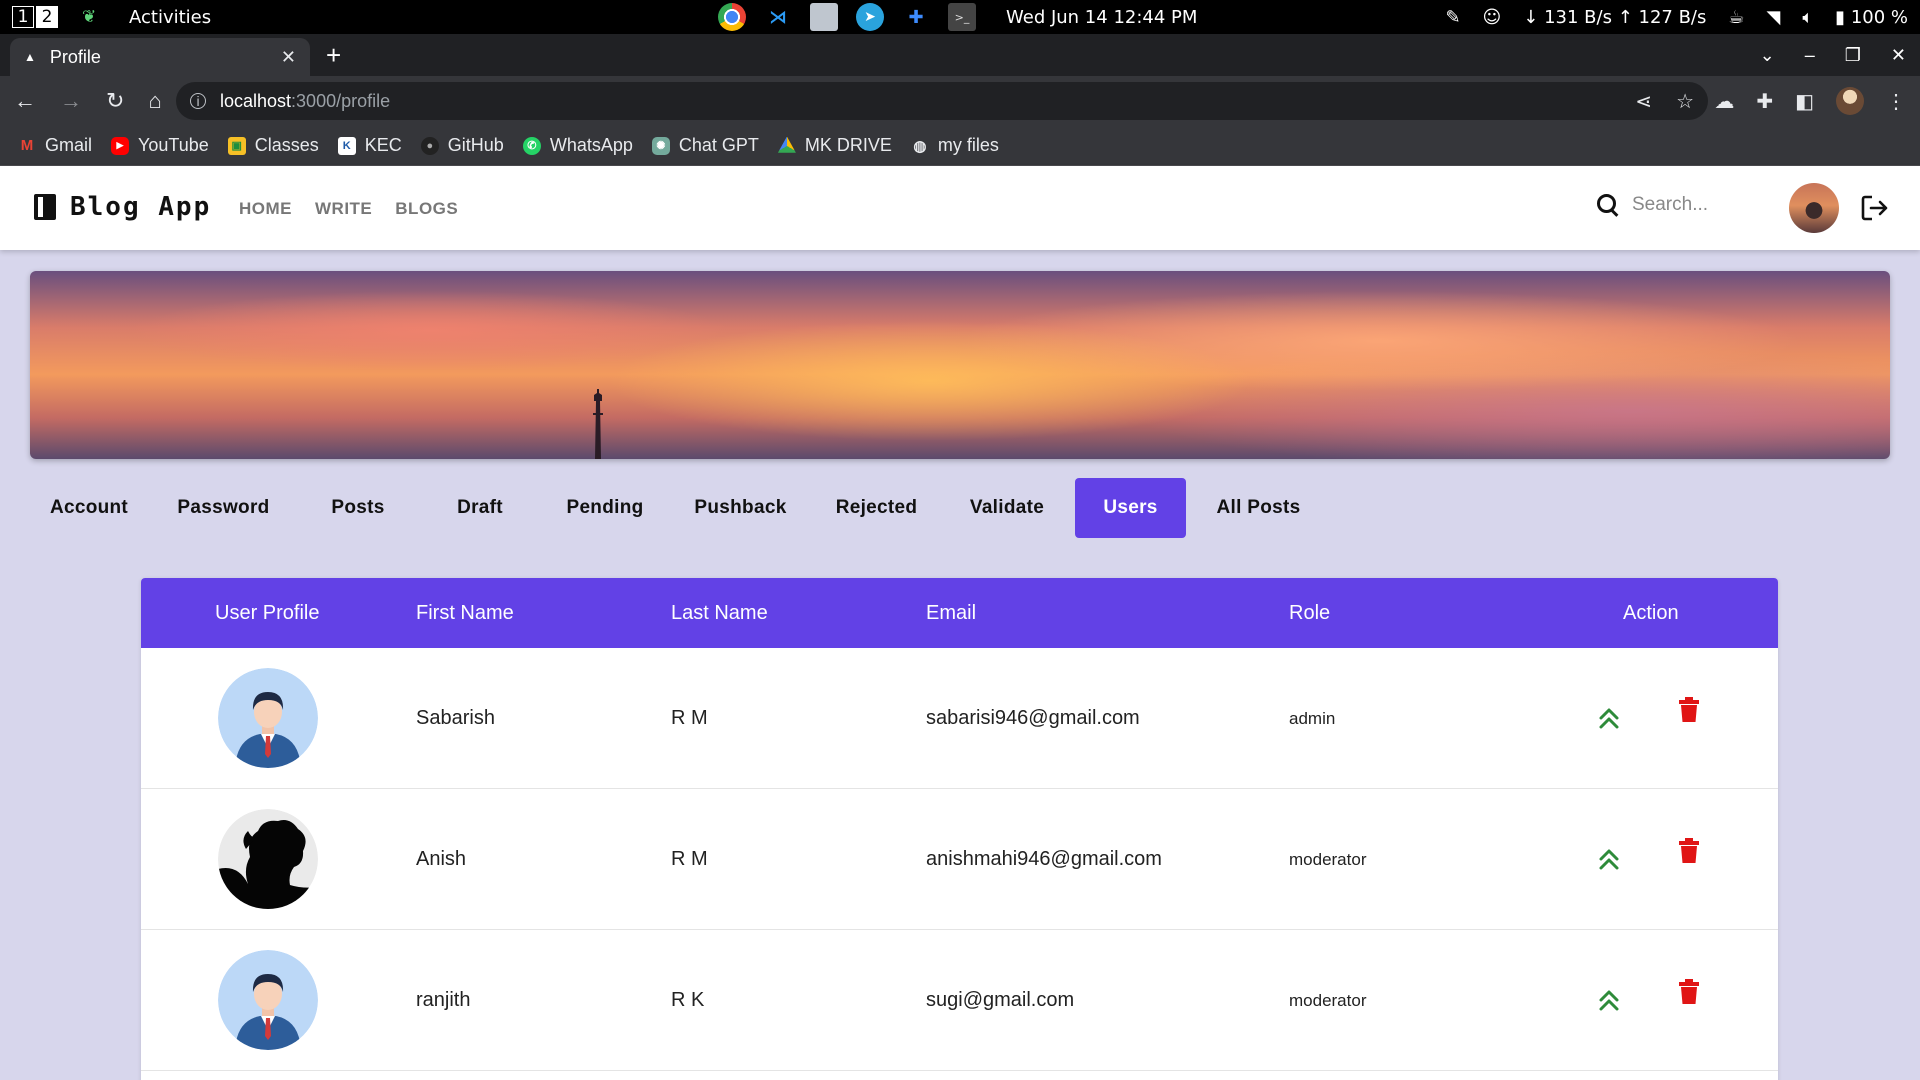 The width and height of the screenshot is (1920, 1080). What do you see at coordinates (30, 57) in the screenshot?
I see `tab-favicon-icon: ▲` at bounding box center [30, 57].